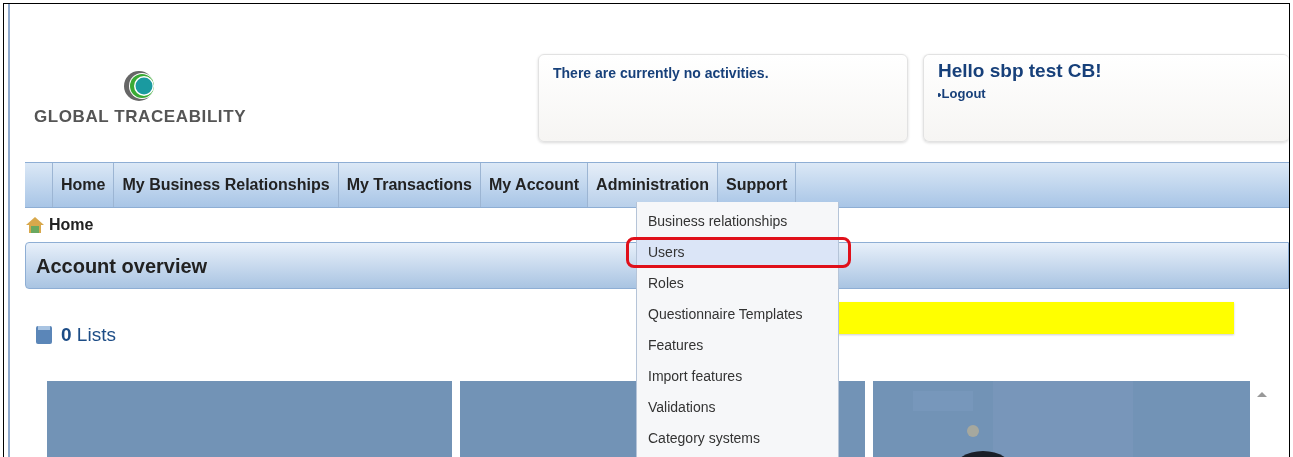 The height and width of the screenshot is (457, 1293). Describe the element at coordinates (1262, 393) in the screenshot. I see `scroll-up-icon` at that location.